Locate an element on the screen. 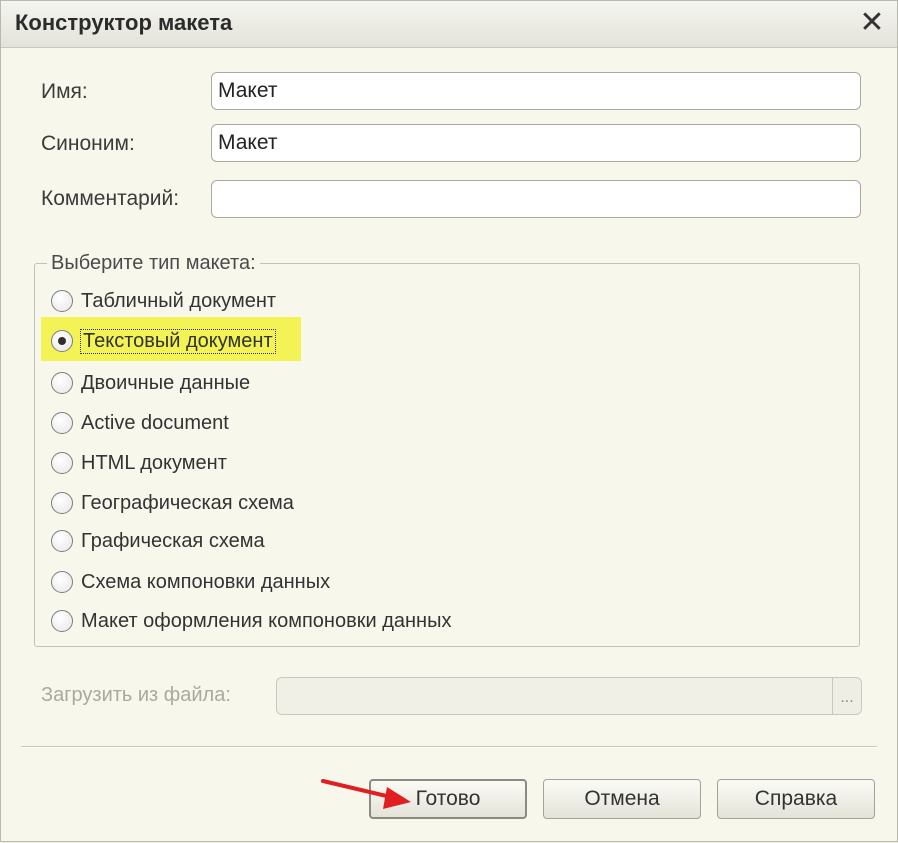  radio-option-data-composition-schema: Схема компоновки данных is located at coordinates (190, 582).